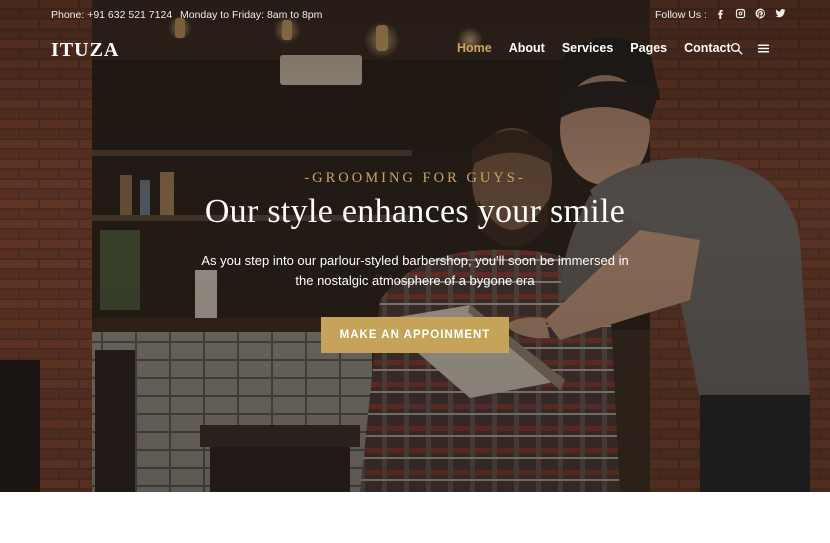 This screenshot has height=543, width=830. What do you see at coordinates (736, 48) in the screenshot?
I see `search-icon` at bounding box center [736, 48].